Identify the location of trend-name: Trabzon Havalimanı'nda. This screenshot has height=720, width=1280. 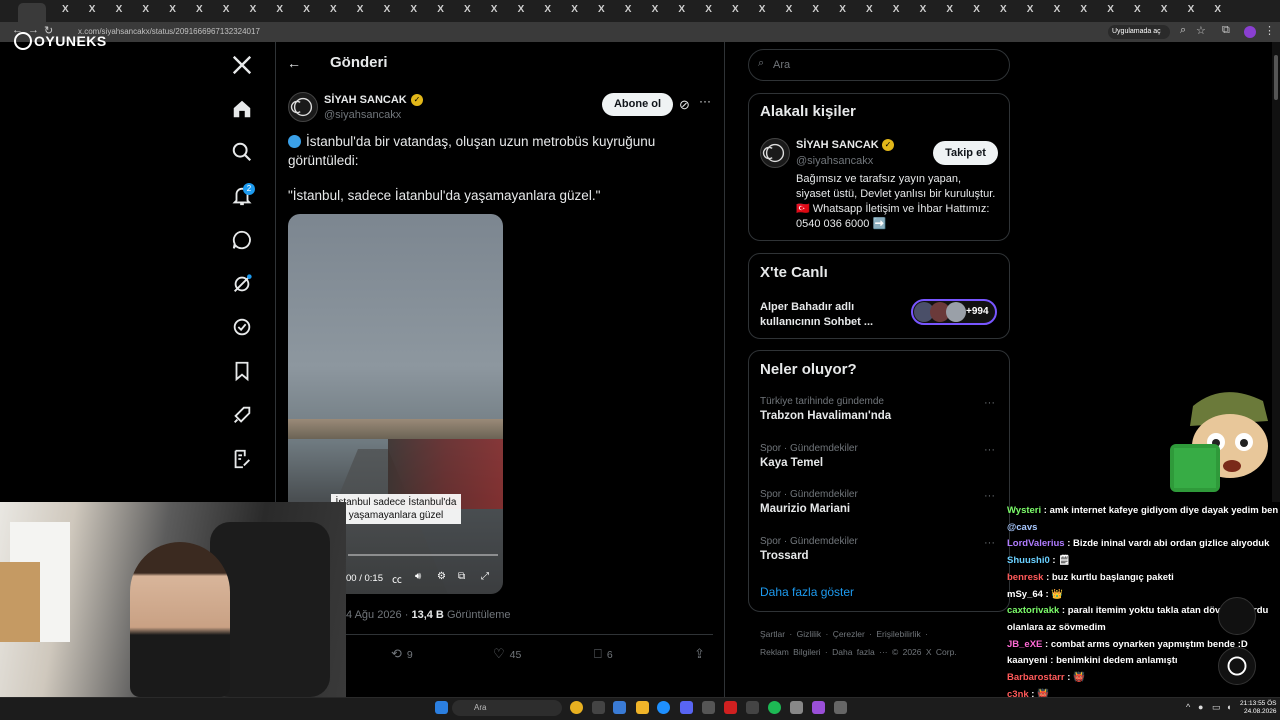
(825, 416).